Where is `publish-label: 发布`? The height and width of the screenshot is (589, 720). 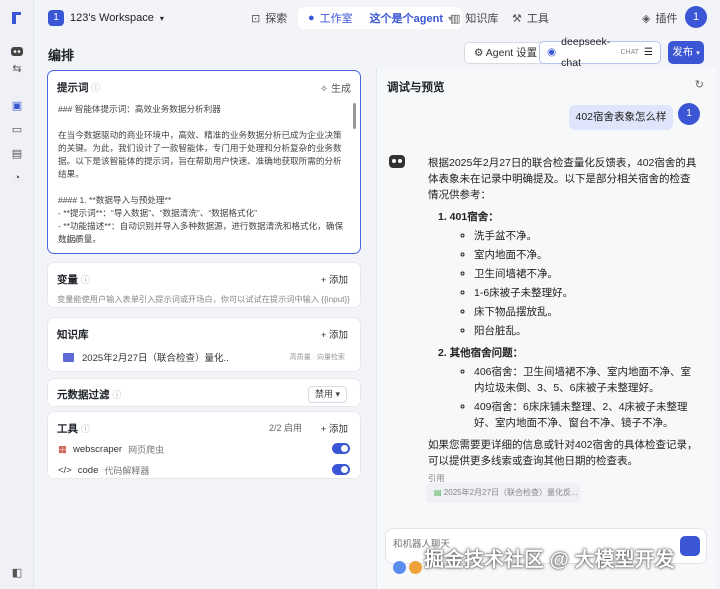
publish-label: 发布 is located at coordinates (683, 52).